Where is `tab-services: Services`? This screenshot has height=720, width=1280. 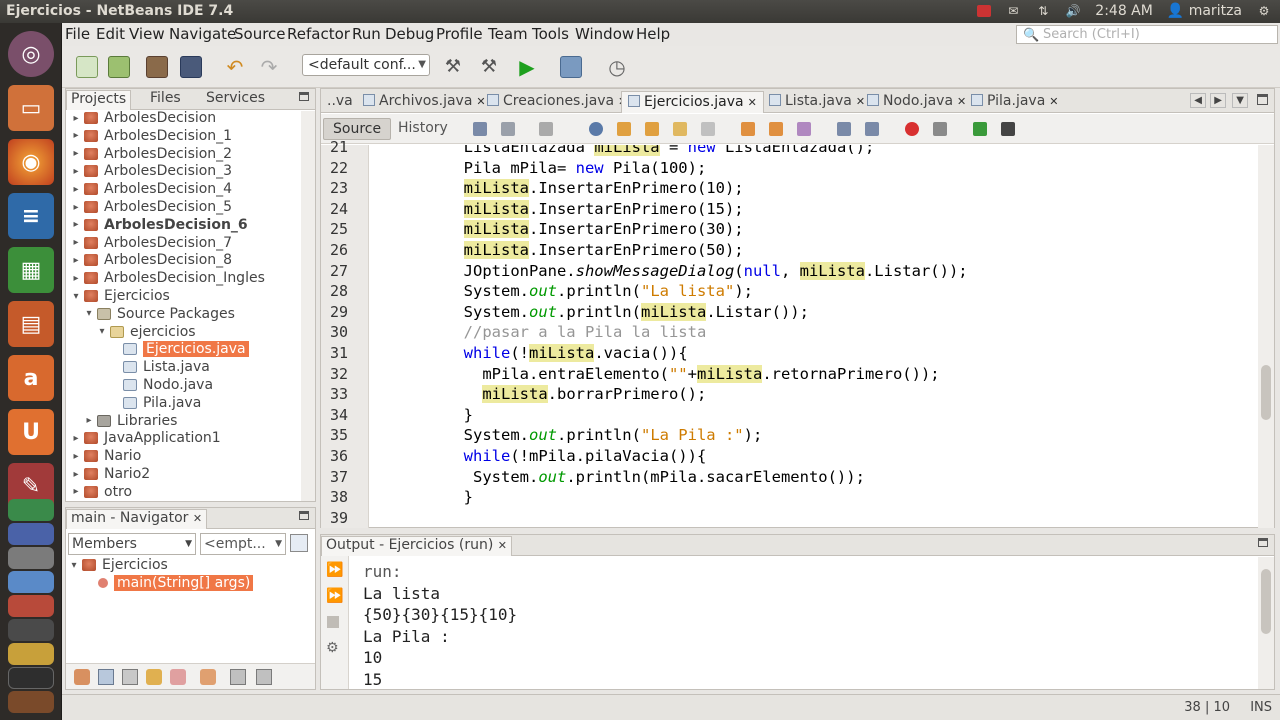
tab-services: Services is located at coordinates (235, 98).